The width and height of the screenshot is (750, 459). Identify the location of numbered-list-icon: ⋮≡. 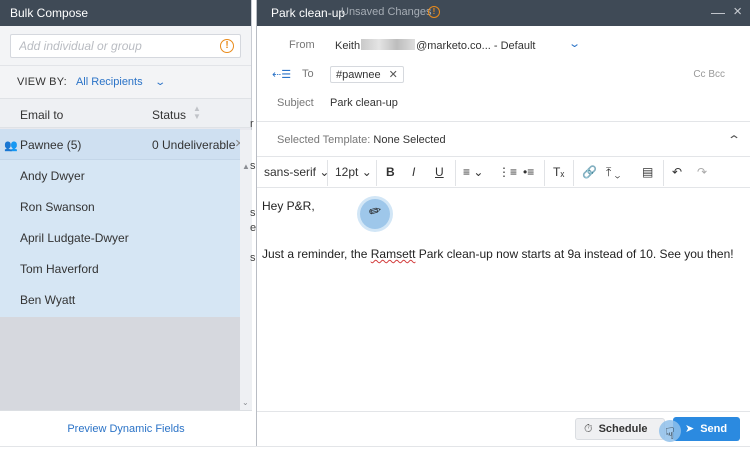
(507, 172).